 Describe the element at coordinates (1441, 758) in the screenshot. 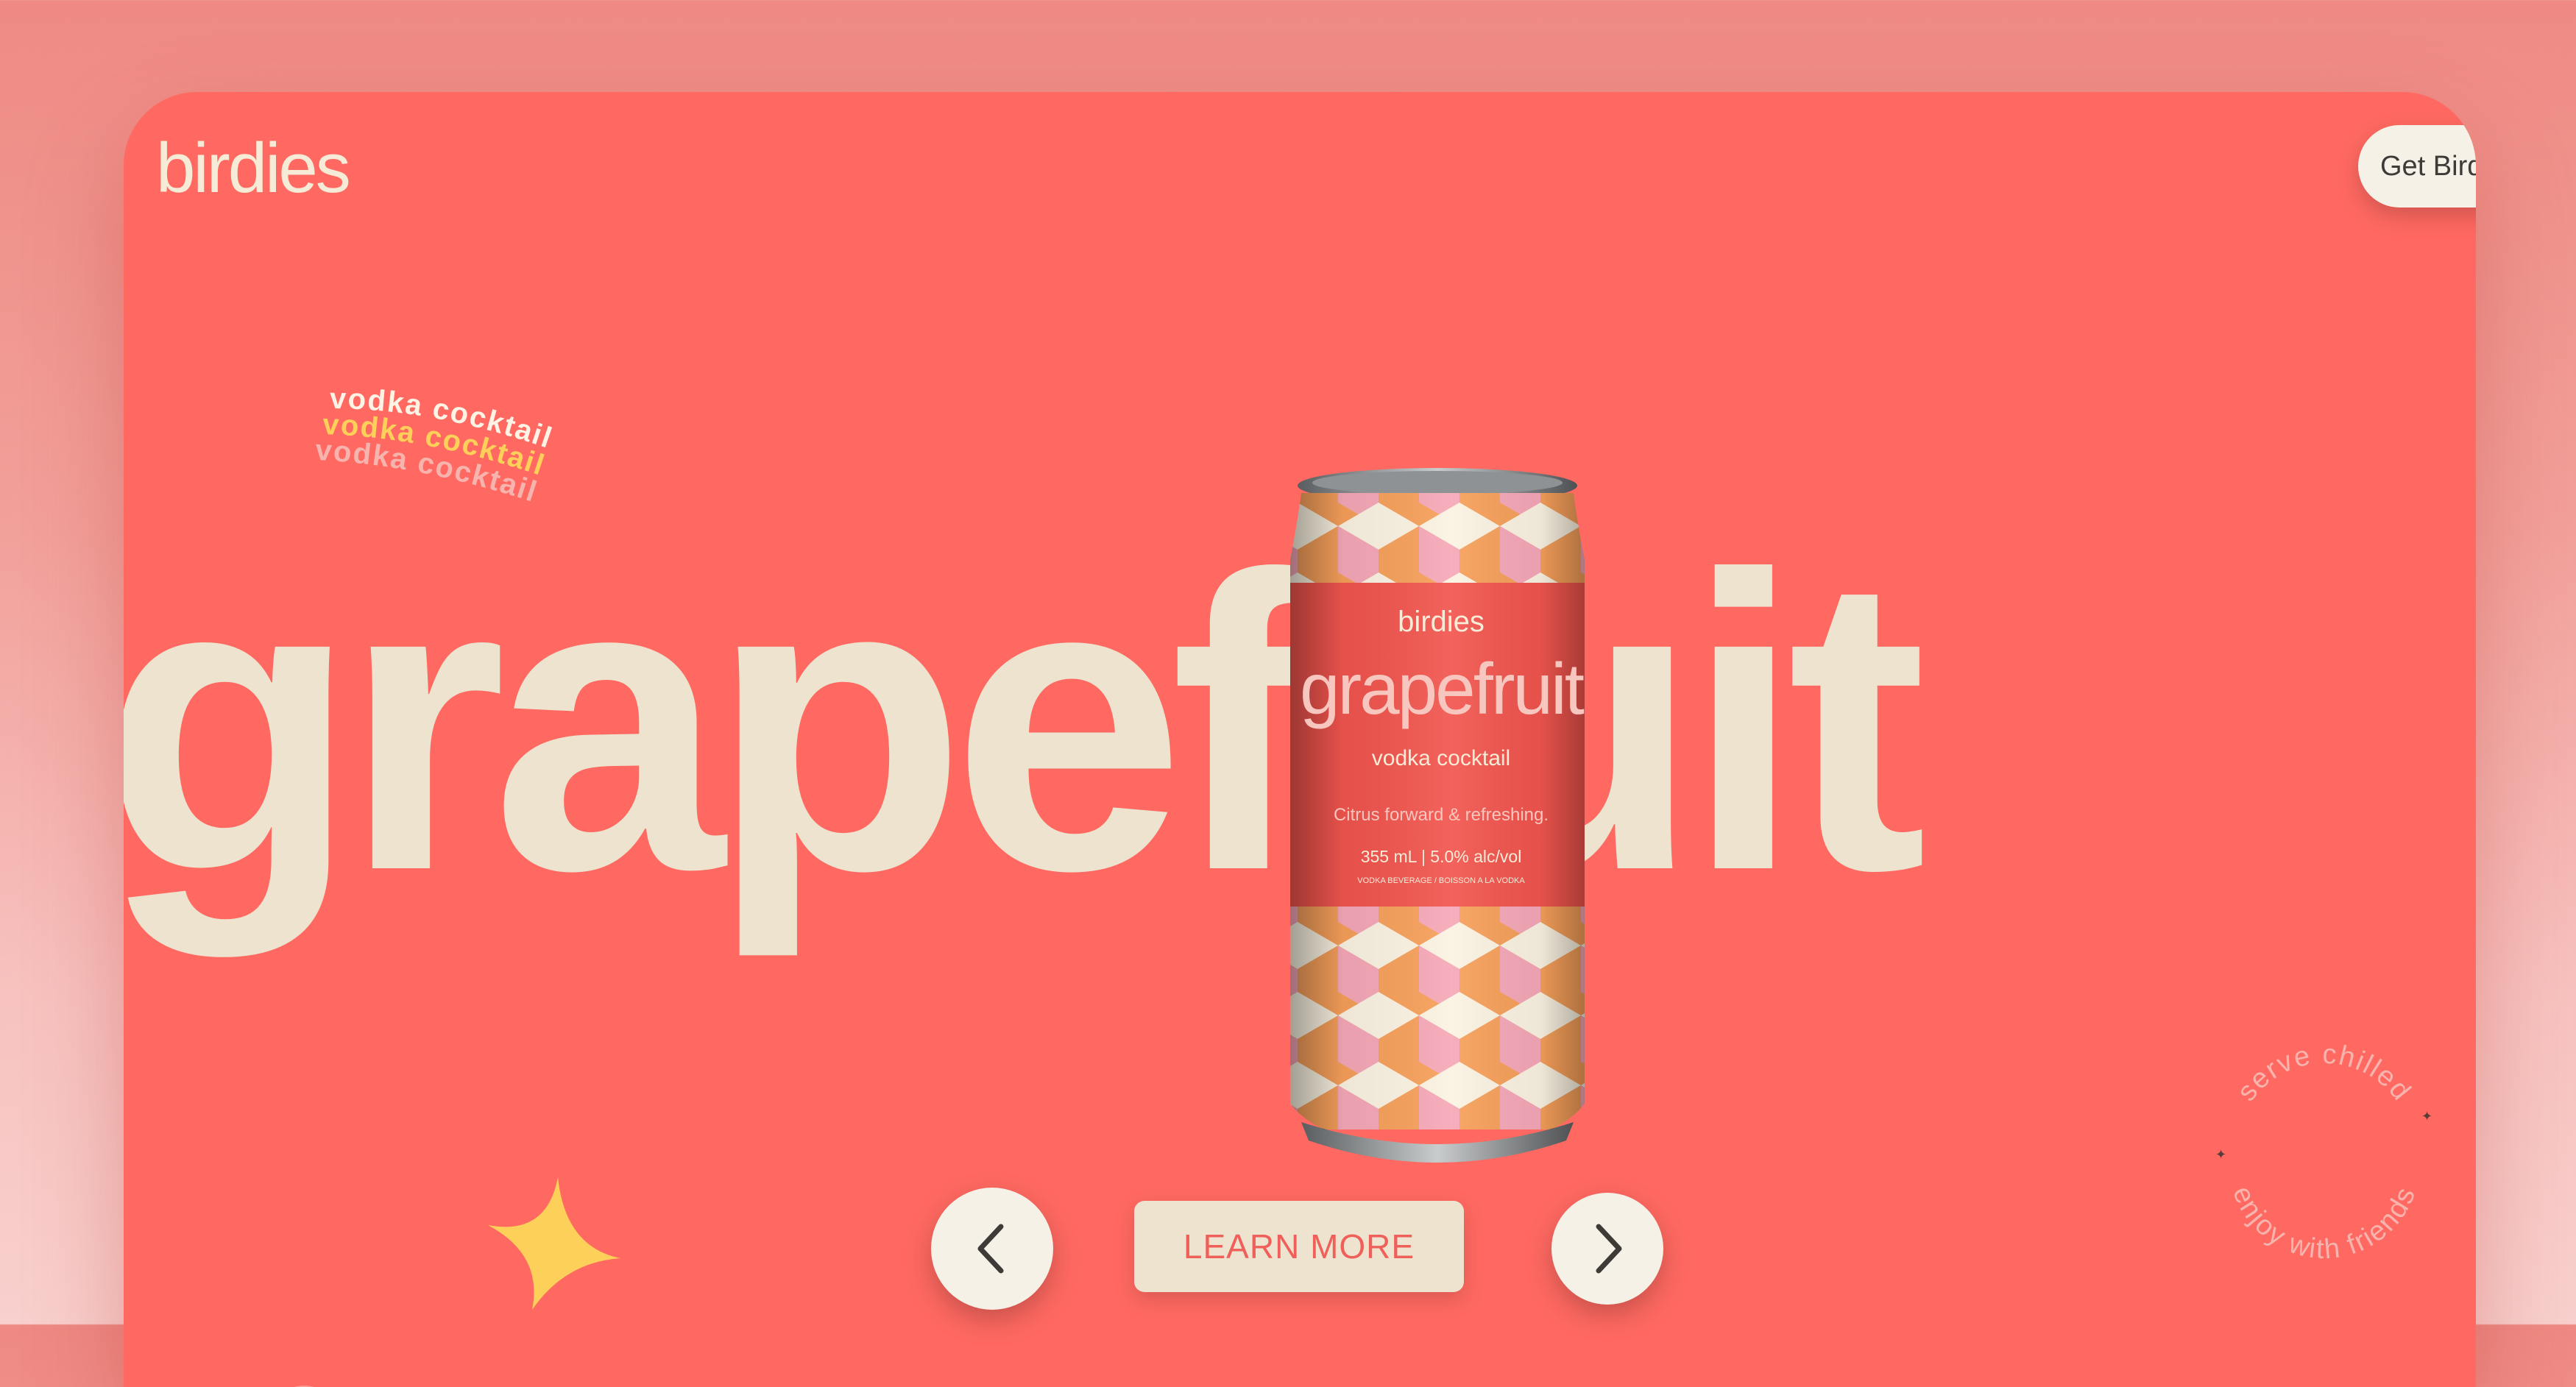

I see `can-type: vodka cocktail` at that location.